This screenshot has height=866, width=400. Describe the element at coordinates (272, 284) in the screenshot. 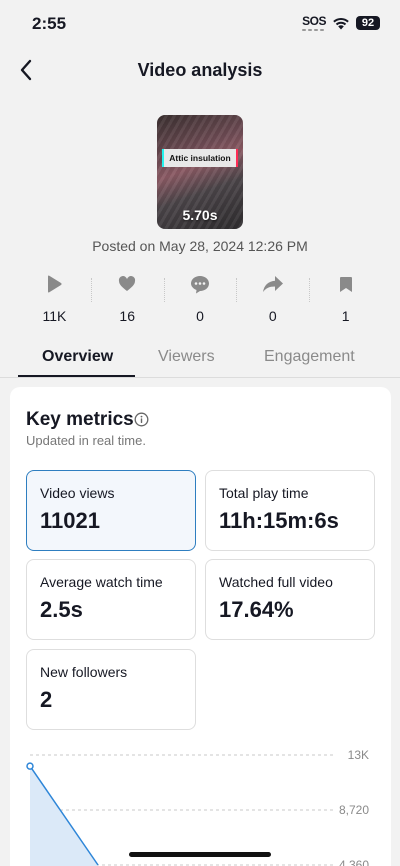

I see `share-icon` at that location.